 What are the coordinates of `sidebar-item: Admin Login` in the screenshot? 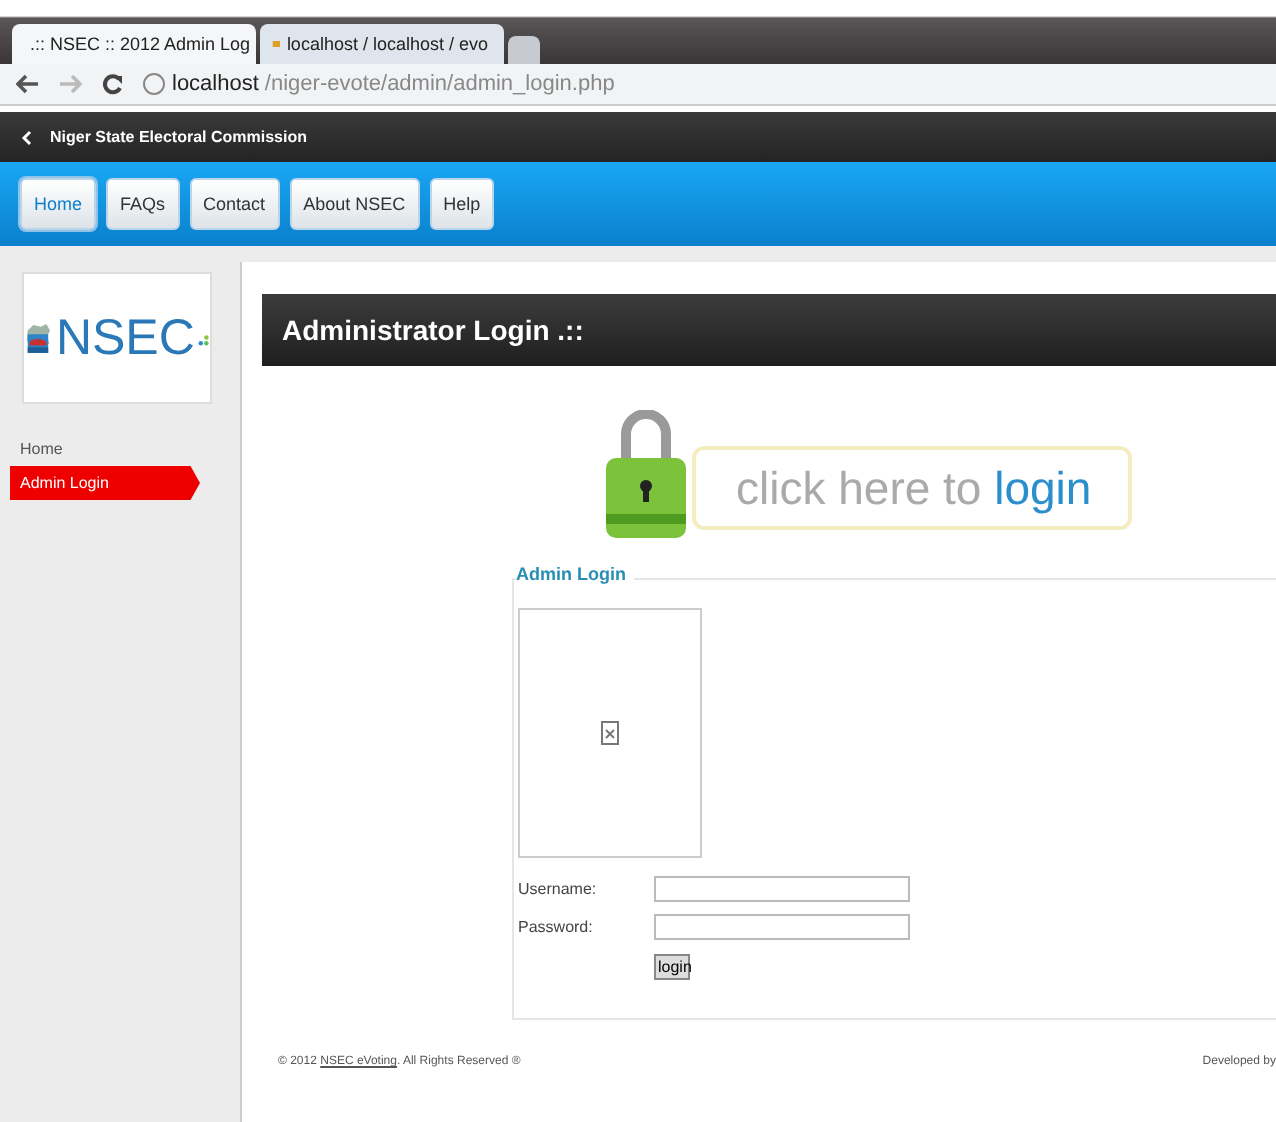 It's located at (105, 483).